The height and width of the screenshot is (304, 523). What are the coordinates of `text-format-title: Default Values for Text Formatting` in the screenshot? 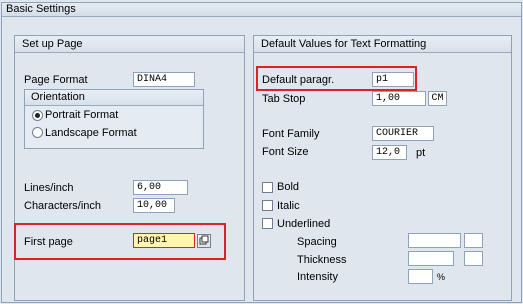 It's located at (382, 44).